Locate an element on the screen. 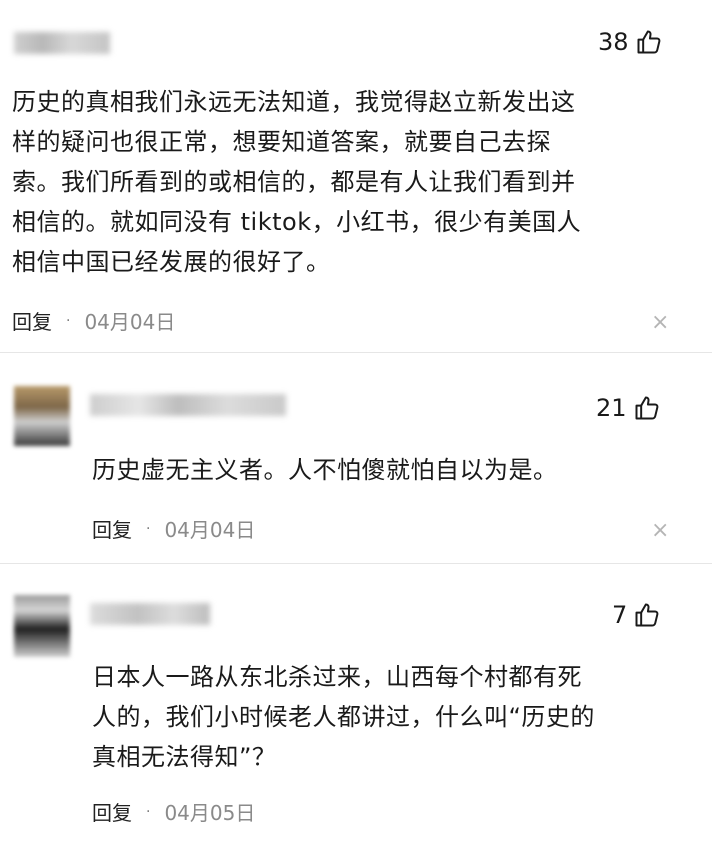 The width and height of the screenshot is (712, 854). comment-line: 人的，我们小时候老人都讲过，什么叫“历史的 is located at coordinates (343, 717).